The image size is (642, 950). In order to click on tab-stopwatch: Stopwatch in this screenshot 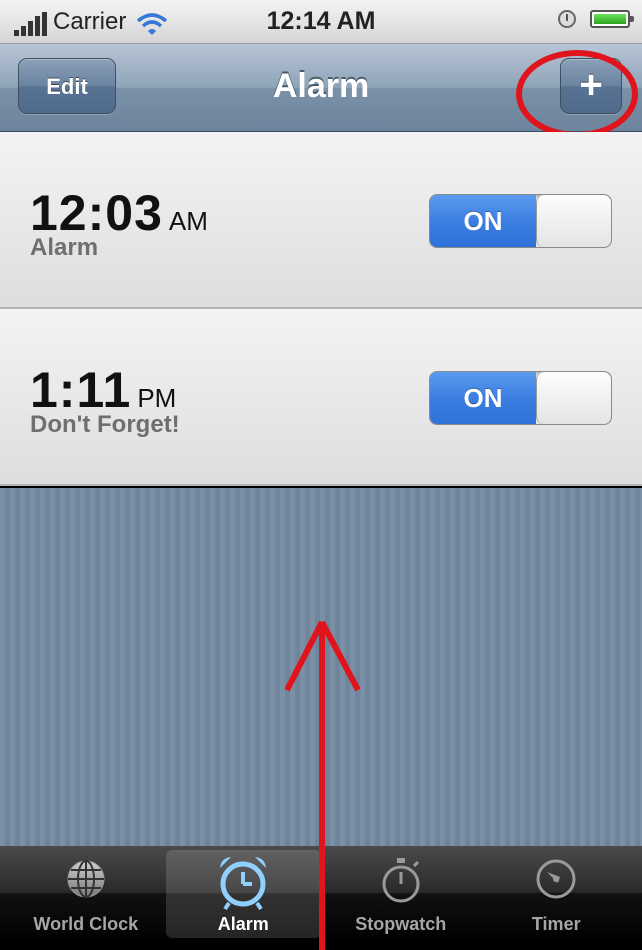, I will do `click(401, 894)`.